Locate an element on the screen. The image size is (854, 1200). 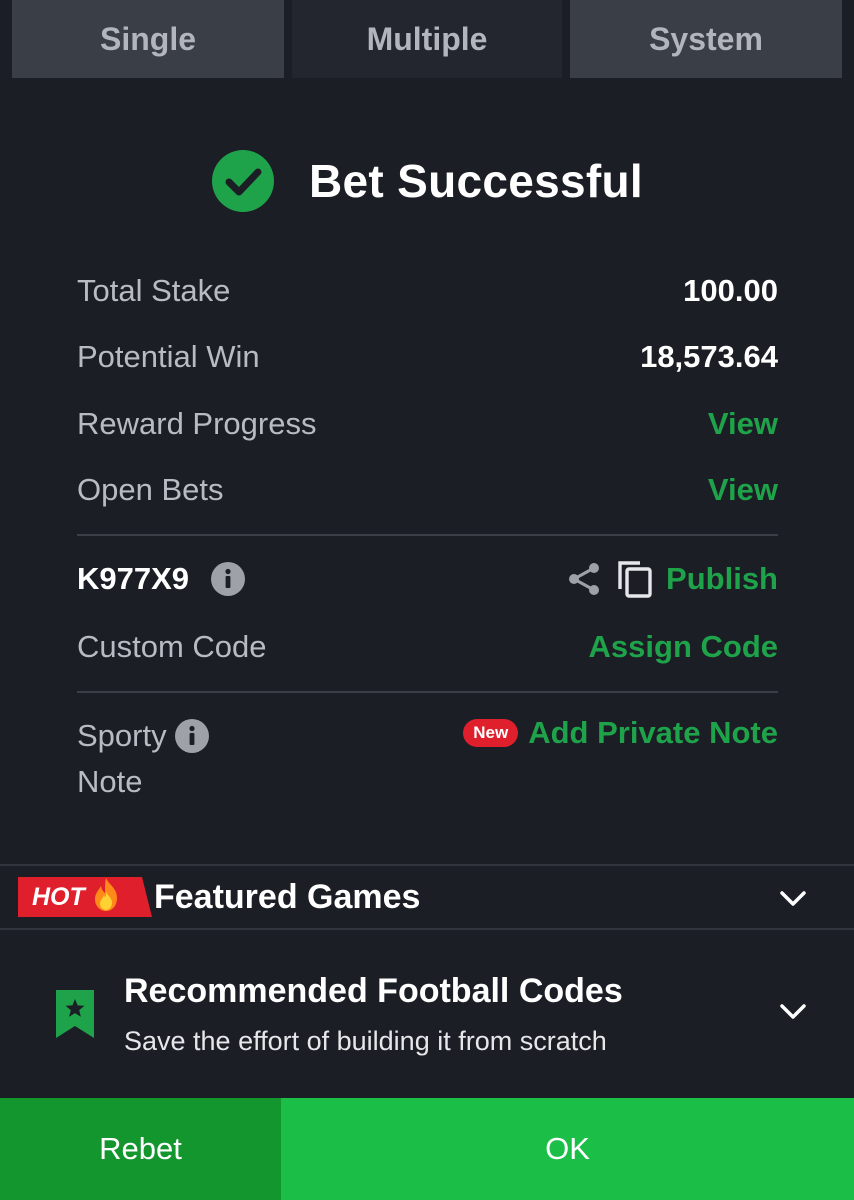
success-title: Bet Successful is located at coordinates (476, 181).